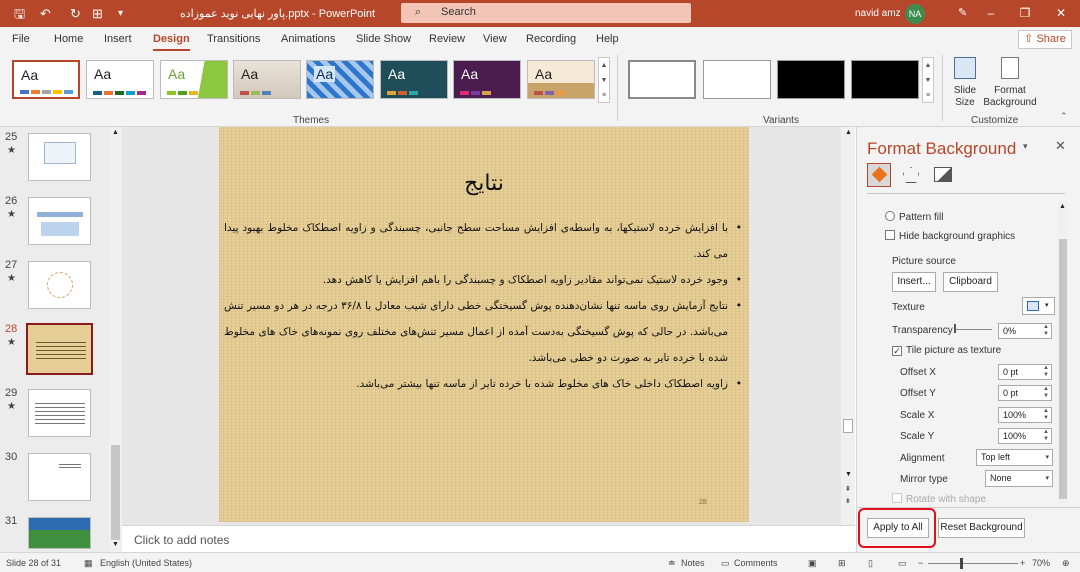  What do you see at coordinates (970, 282) in the screenshot?
I see `clipboard-button: Clipboard` at bounding box center [970, 282].